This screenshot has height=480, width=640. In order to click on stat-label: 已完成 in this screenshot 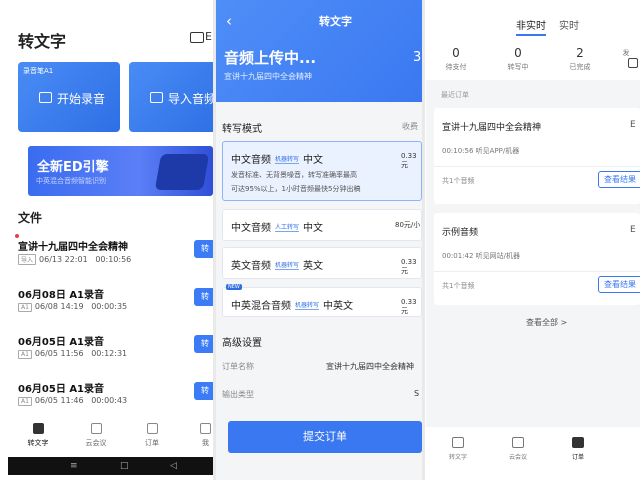, I will do `click(580, 67)`.